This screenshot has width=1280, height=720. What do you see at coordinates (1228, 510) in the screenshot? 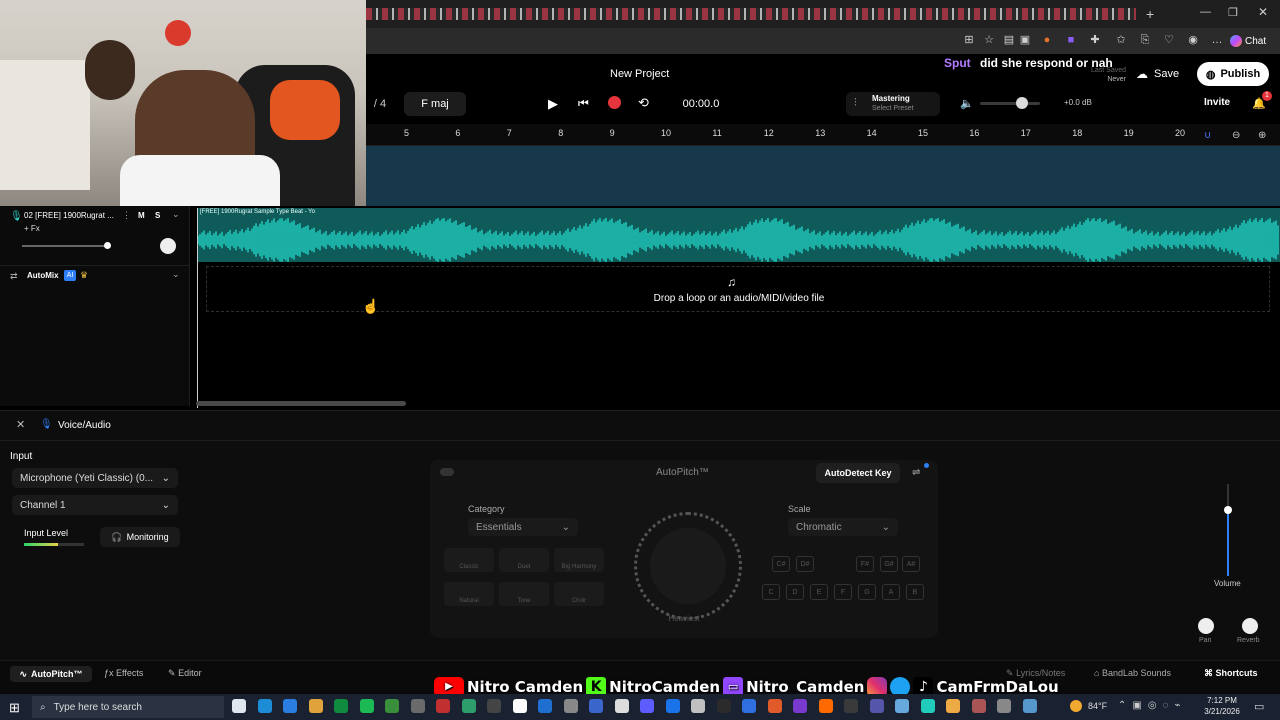
I see `volume-fader-thumb` at bounding box center [1228, 510].